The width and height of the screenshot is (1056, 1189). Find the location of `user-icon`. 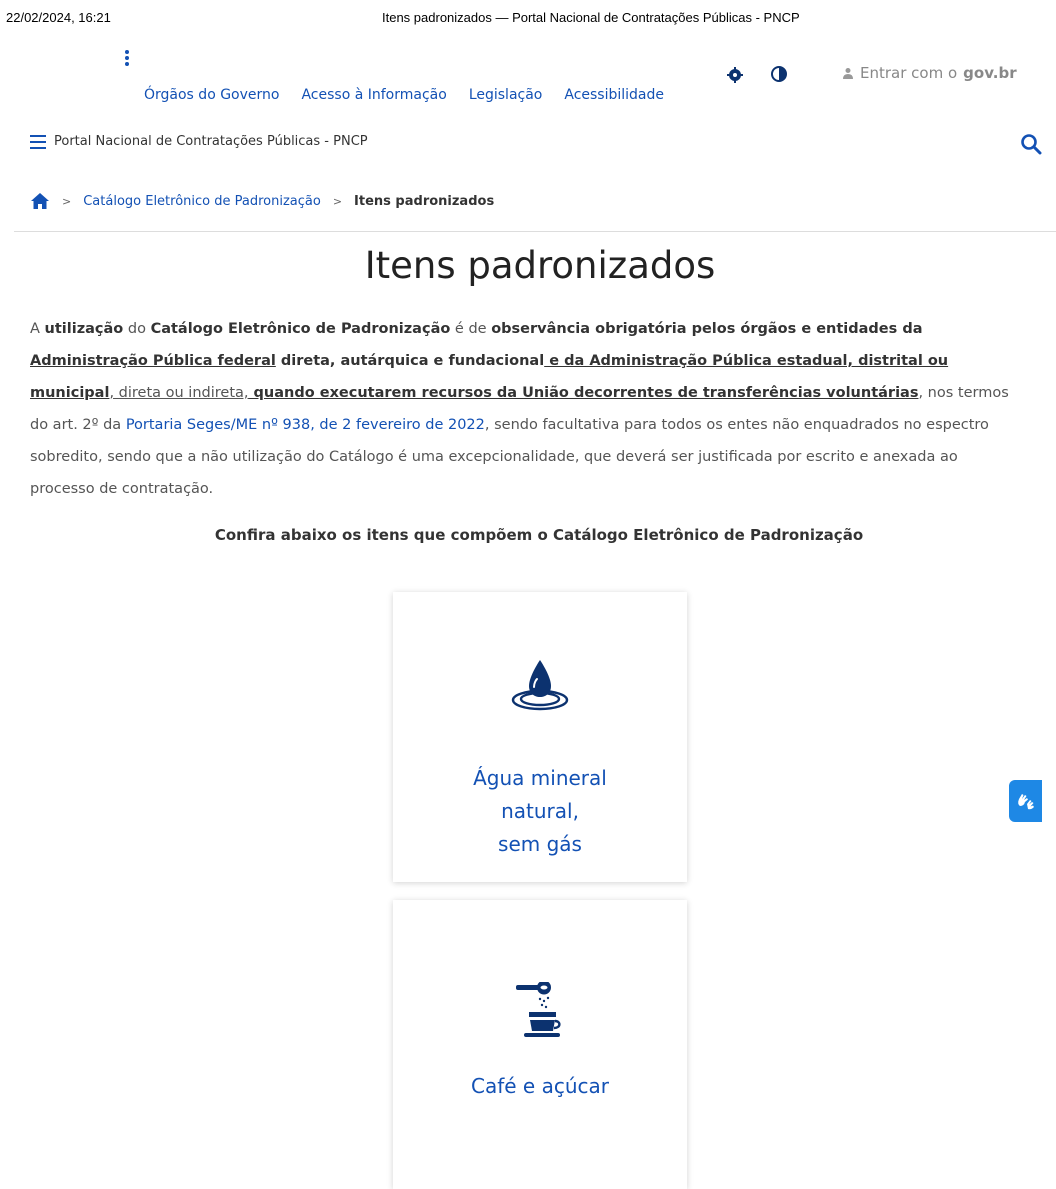

user-icon is located at coordinates (848, 73).